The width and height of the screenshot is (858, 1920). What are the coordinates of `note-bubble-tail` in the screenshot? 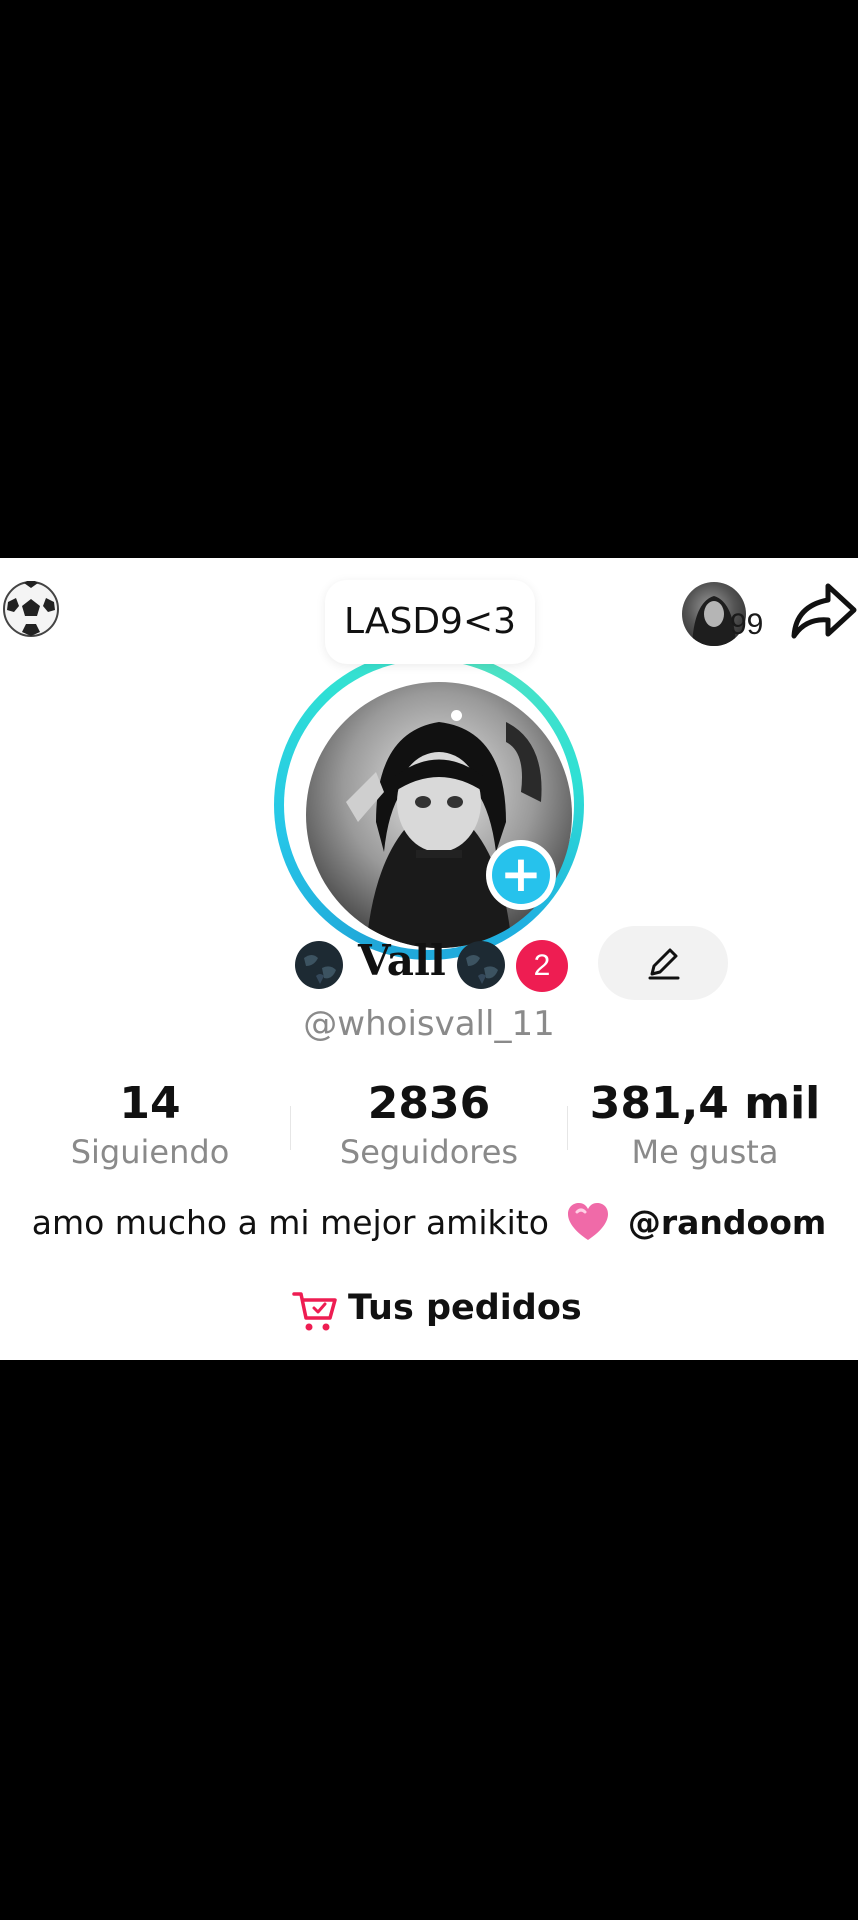 It's located at (456, 715).